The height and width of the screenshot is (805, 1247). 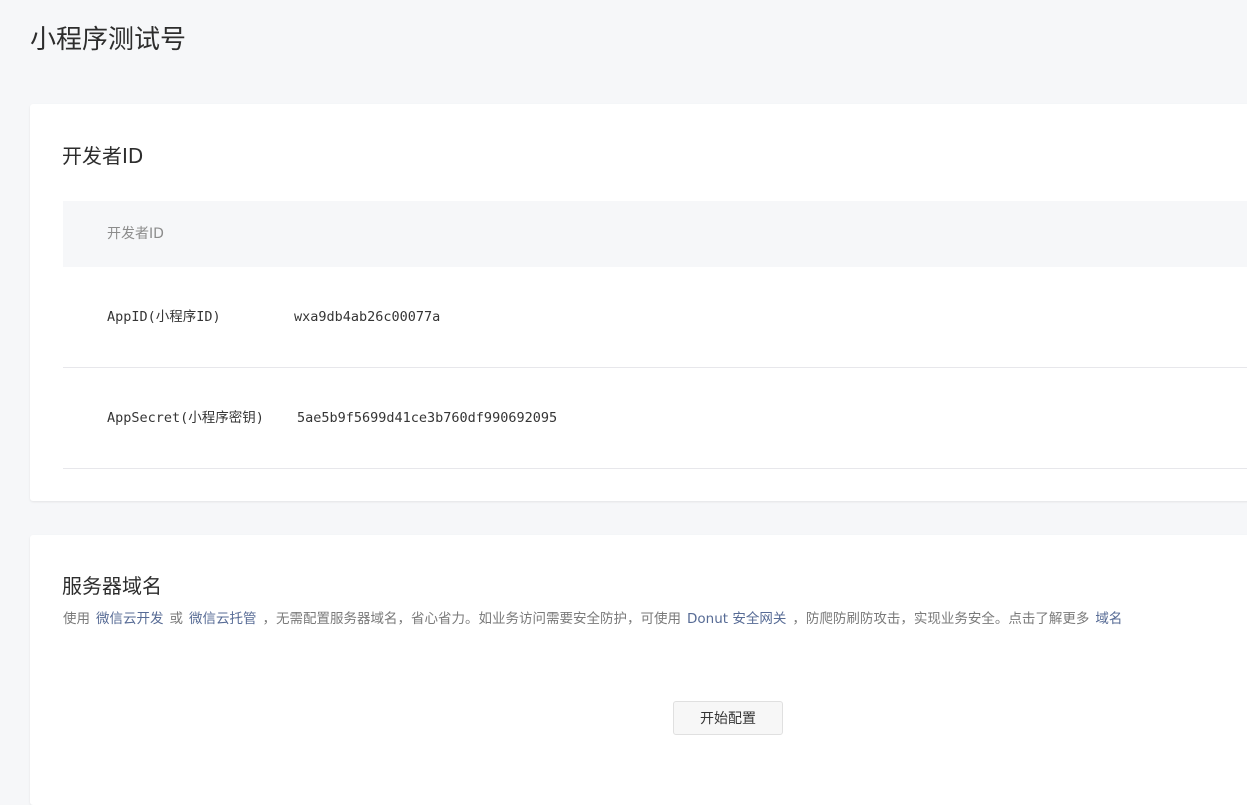 I want to click on learn-more-link: 域名, so click(x=1108, y=619).